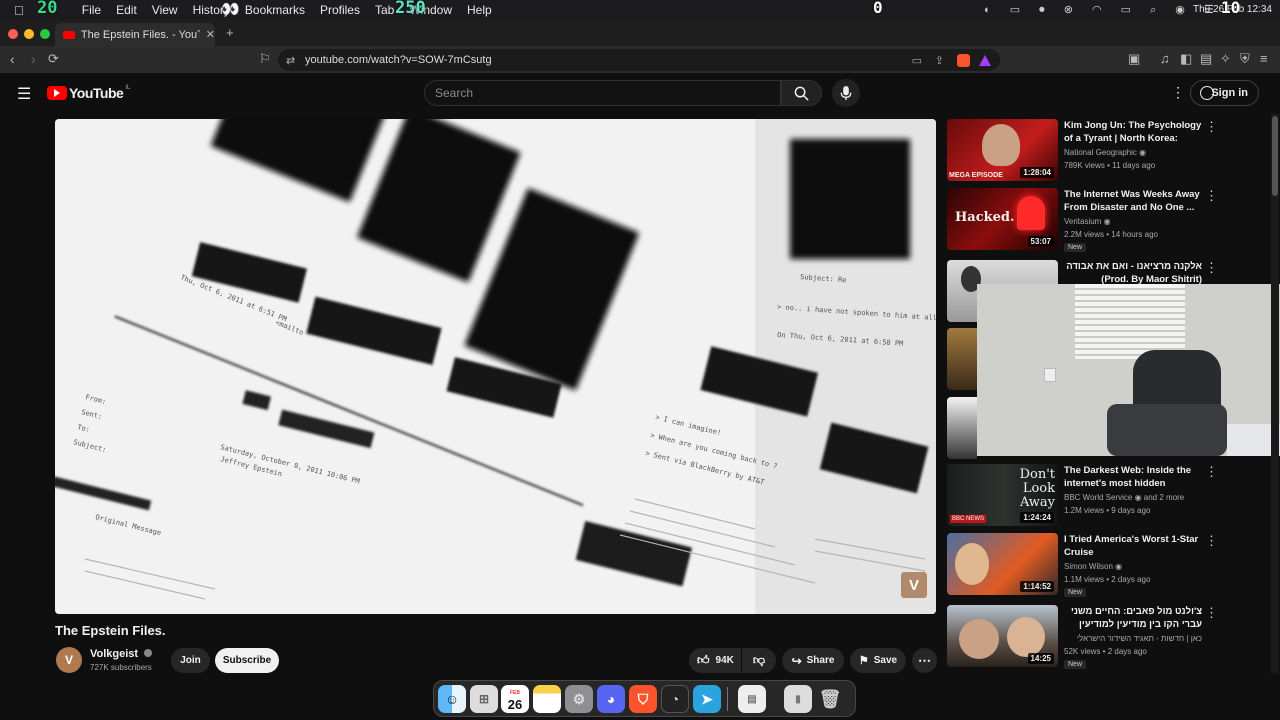 The width and height of the screenshot is (1280, 720). What do you see at coordinates (1134, 59) in the screenshot?
I see `sidebar-toggle-icon: ▣` at bounding box center [1134, 59].